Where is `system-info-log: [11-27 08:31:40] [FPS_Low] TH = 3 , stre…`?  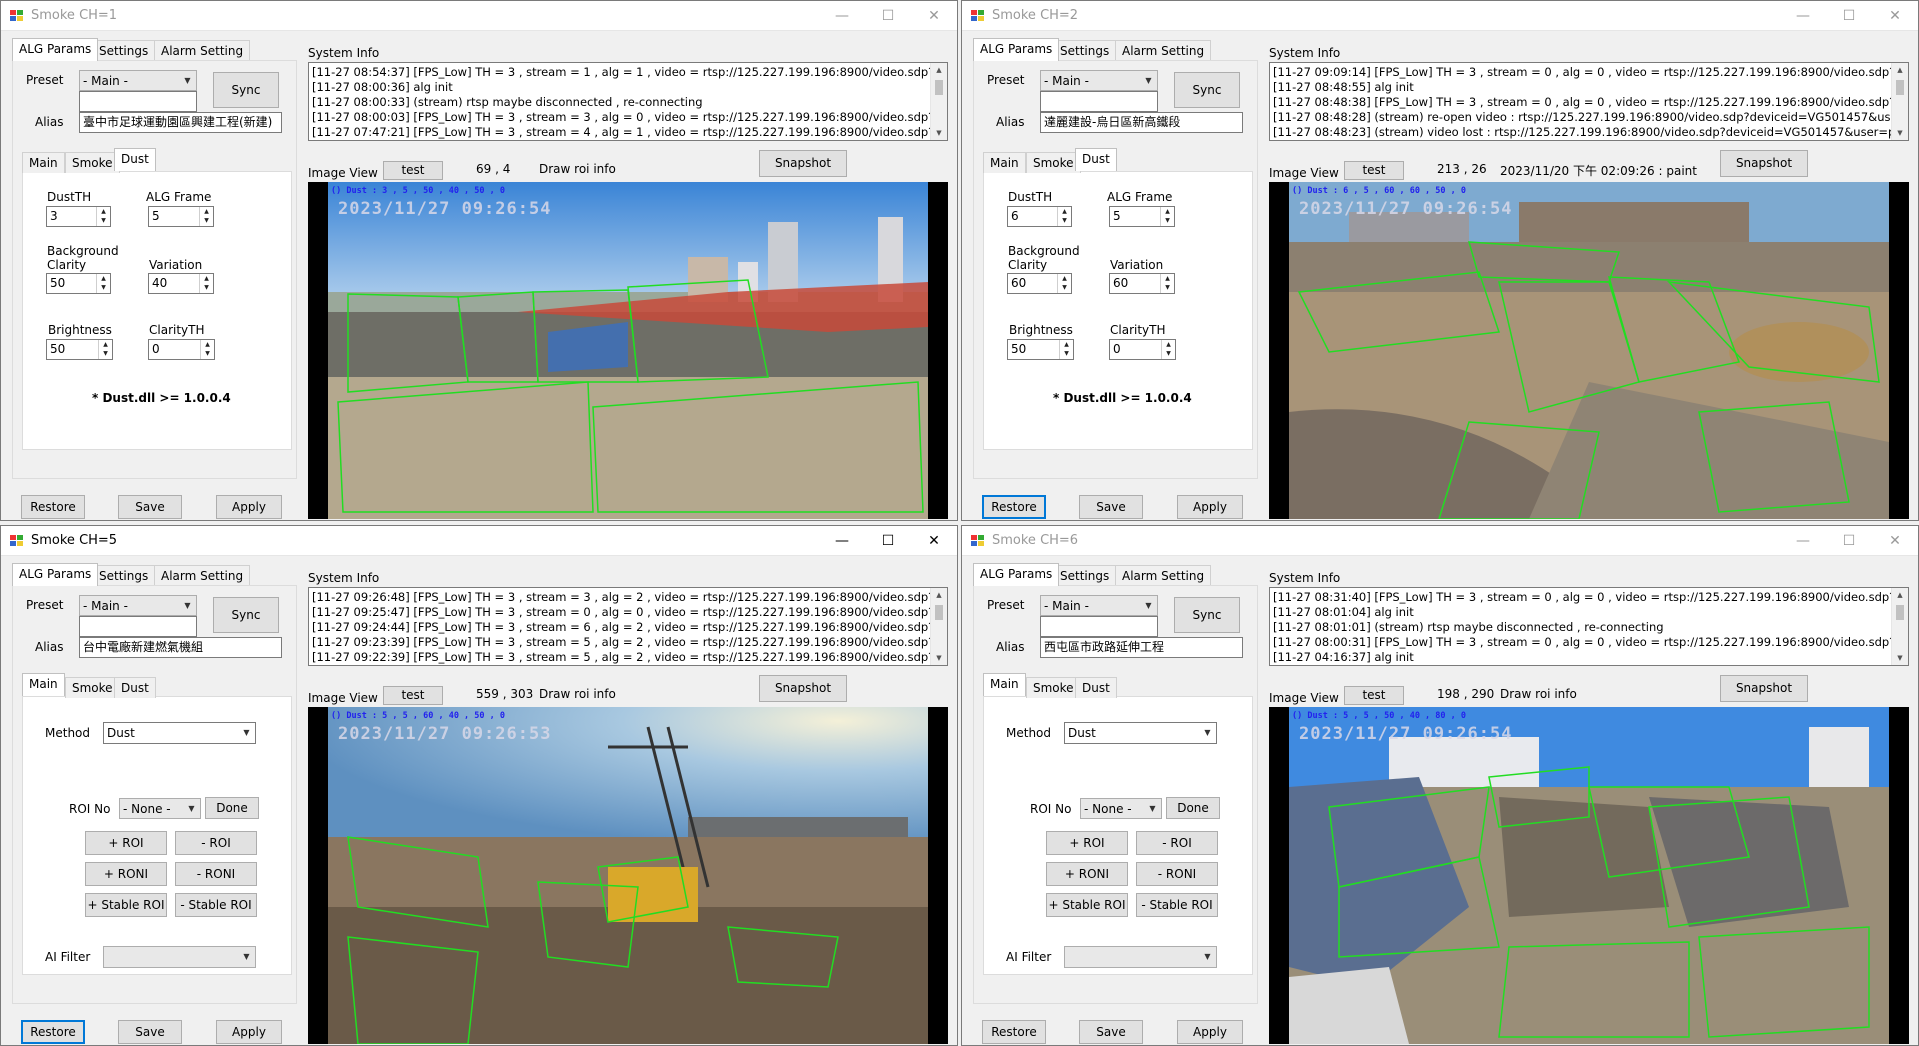 system-info-log: [11-27 08:31:40] [FPS_Low] TH = 3 , stre… is located at coordinates (1589, 626).